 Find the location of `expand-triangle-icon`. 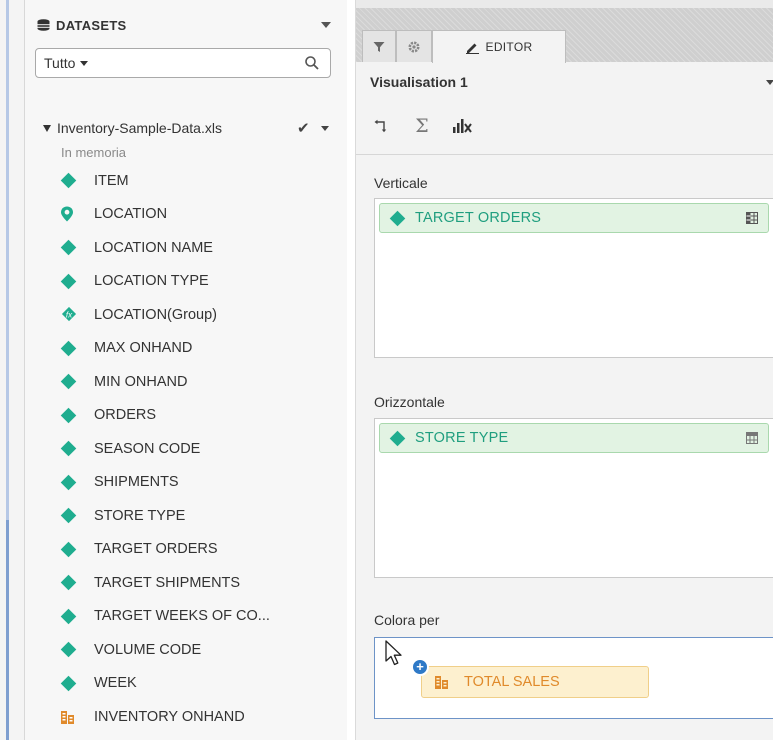

expand-triangle-icon is located at coordinates (47, 128).